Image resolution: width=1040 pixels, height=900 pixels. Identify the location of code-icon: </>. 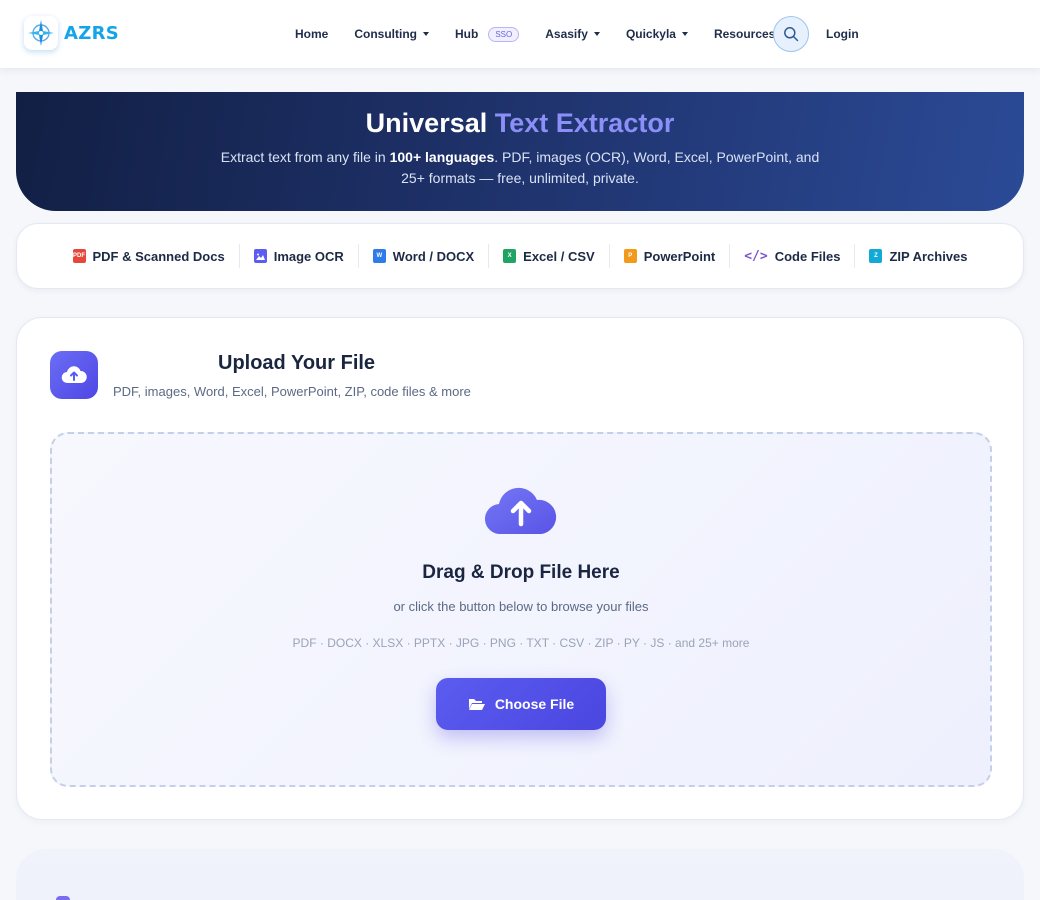
(756, 256).